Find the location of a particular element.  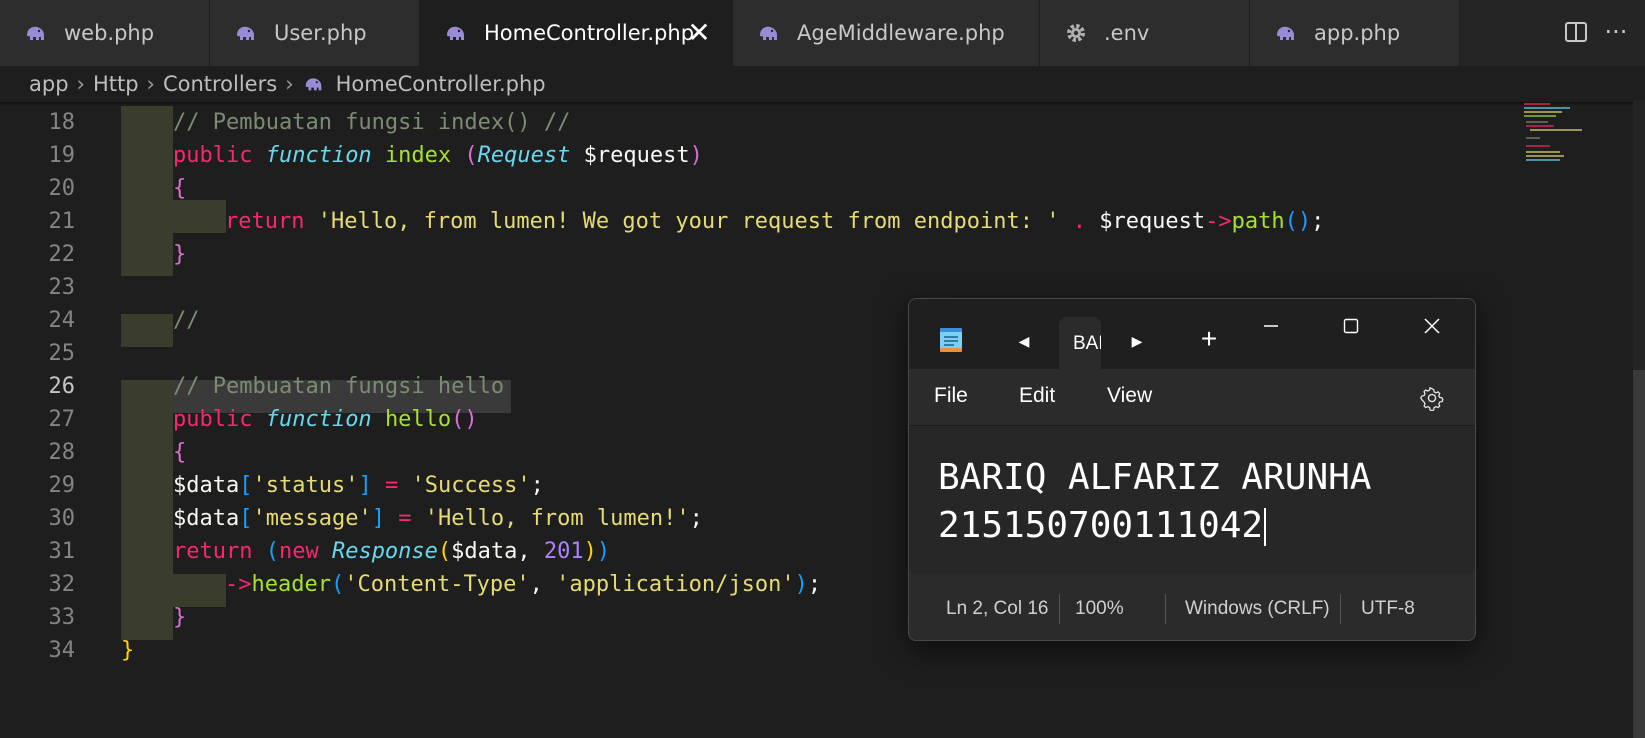

menu-edit: Edit is located at coordinates (1037, 396).